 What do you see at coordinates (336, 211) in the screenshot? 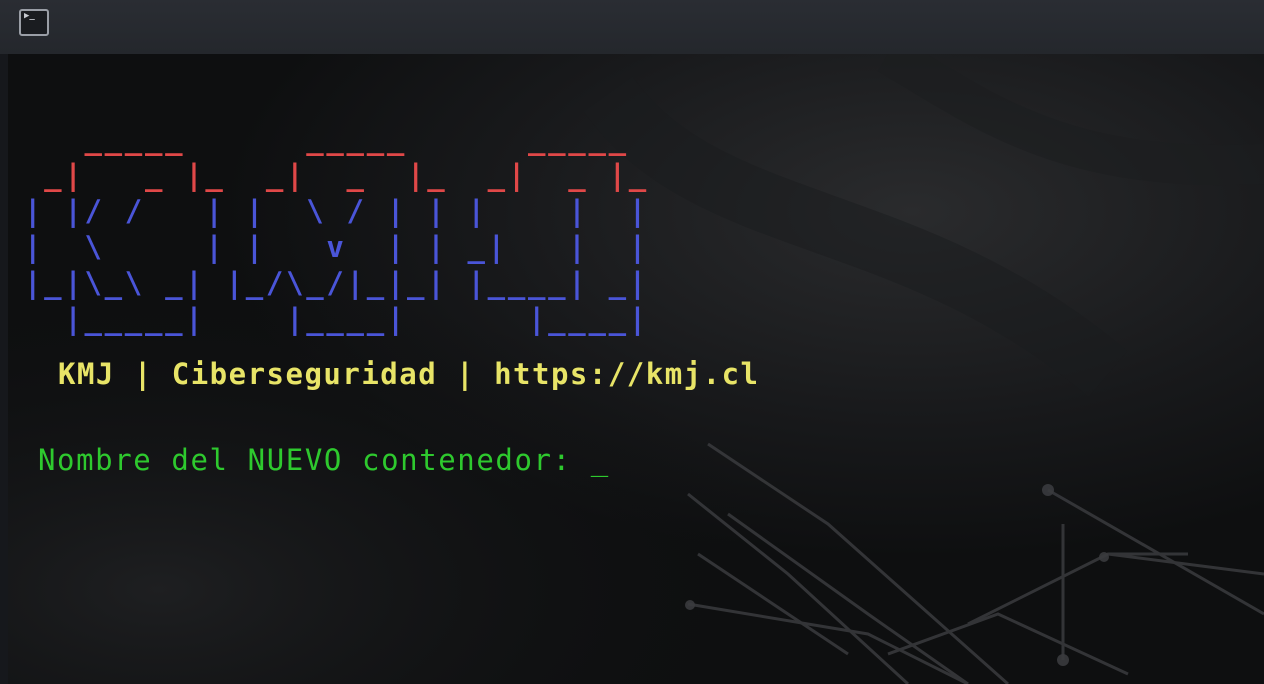
I see `banner-line-3: | |/ / | | \ / | | | | |` at bounding box center [336, 211].